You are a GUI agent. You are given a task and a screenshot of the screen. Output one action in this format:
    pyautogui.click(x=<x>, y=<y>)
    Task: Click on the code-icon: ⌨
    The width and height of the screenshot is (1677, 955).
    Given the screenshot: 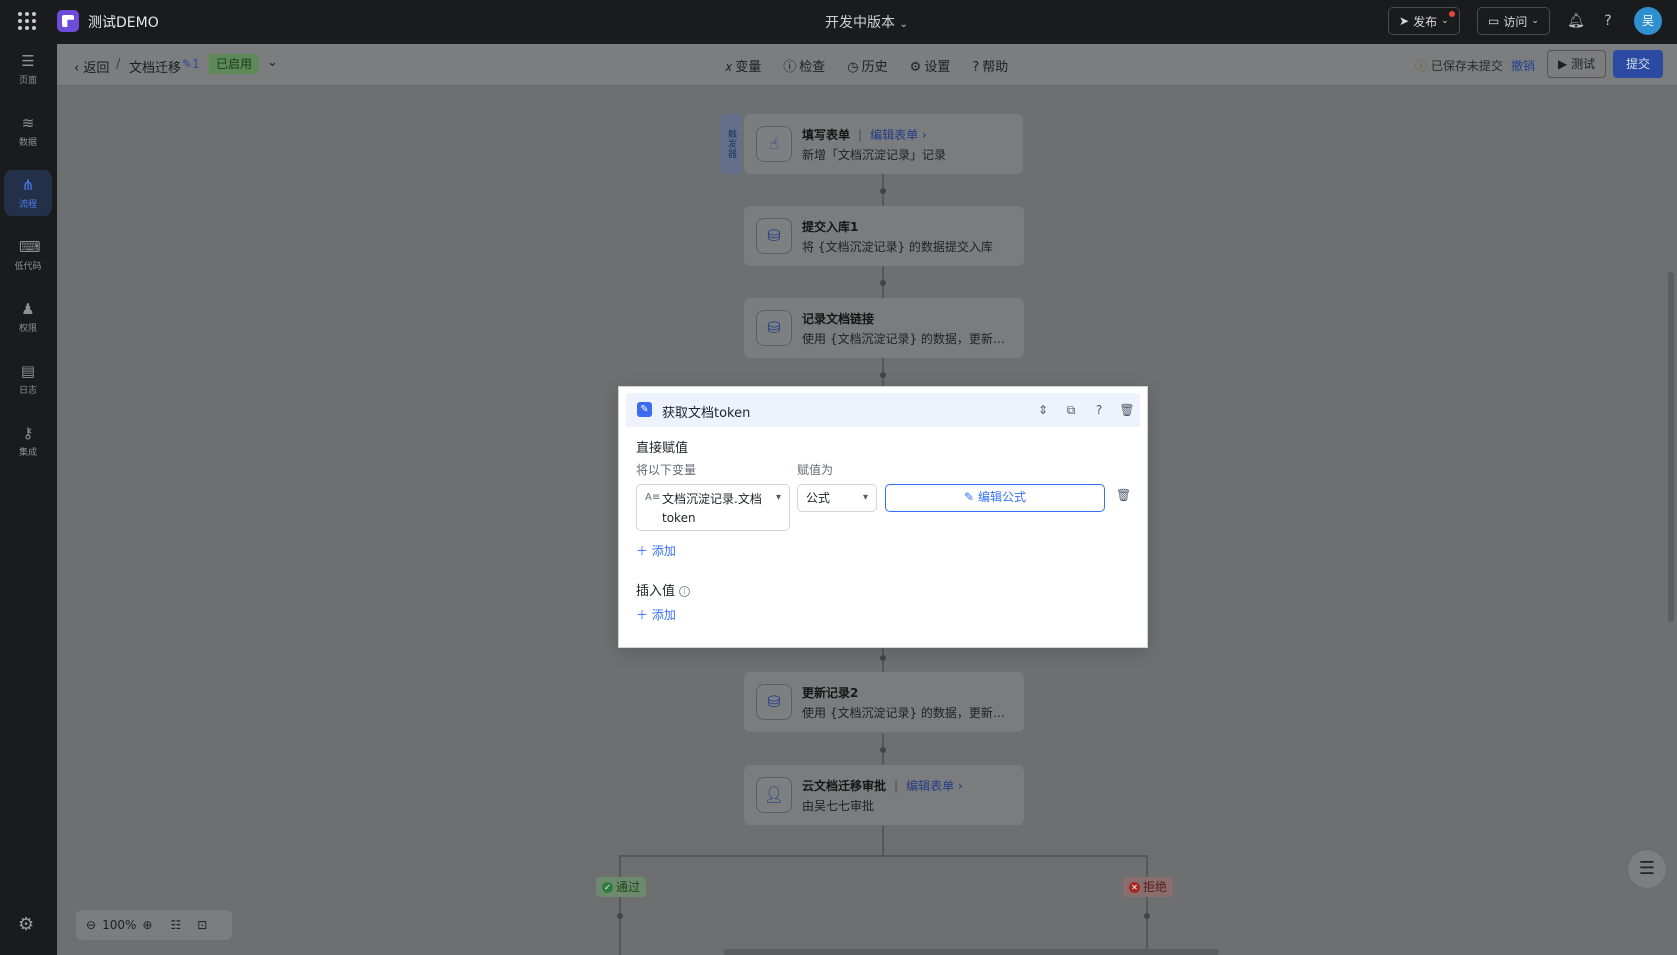 What is the action you would take?
    pyautogui.click(x=30, y=247)
    